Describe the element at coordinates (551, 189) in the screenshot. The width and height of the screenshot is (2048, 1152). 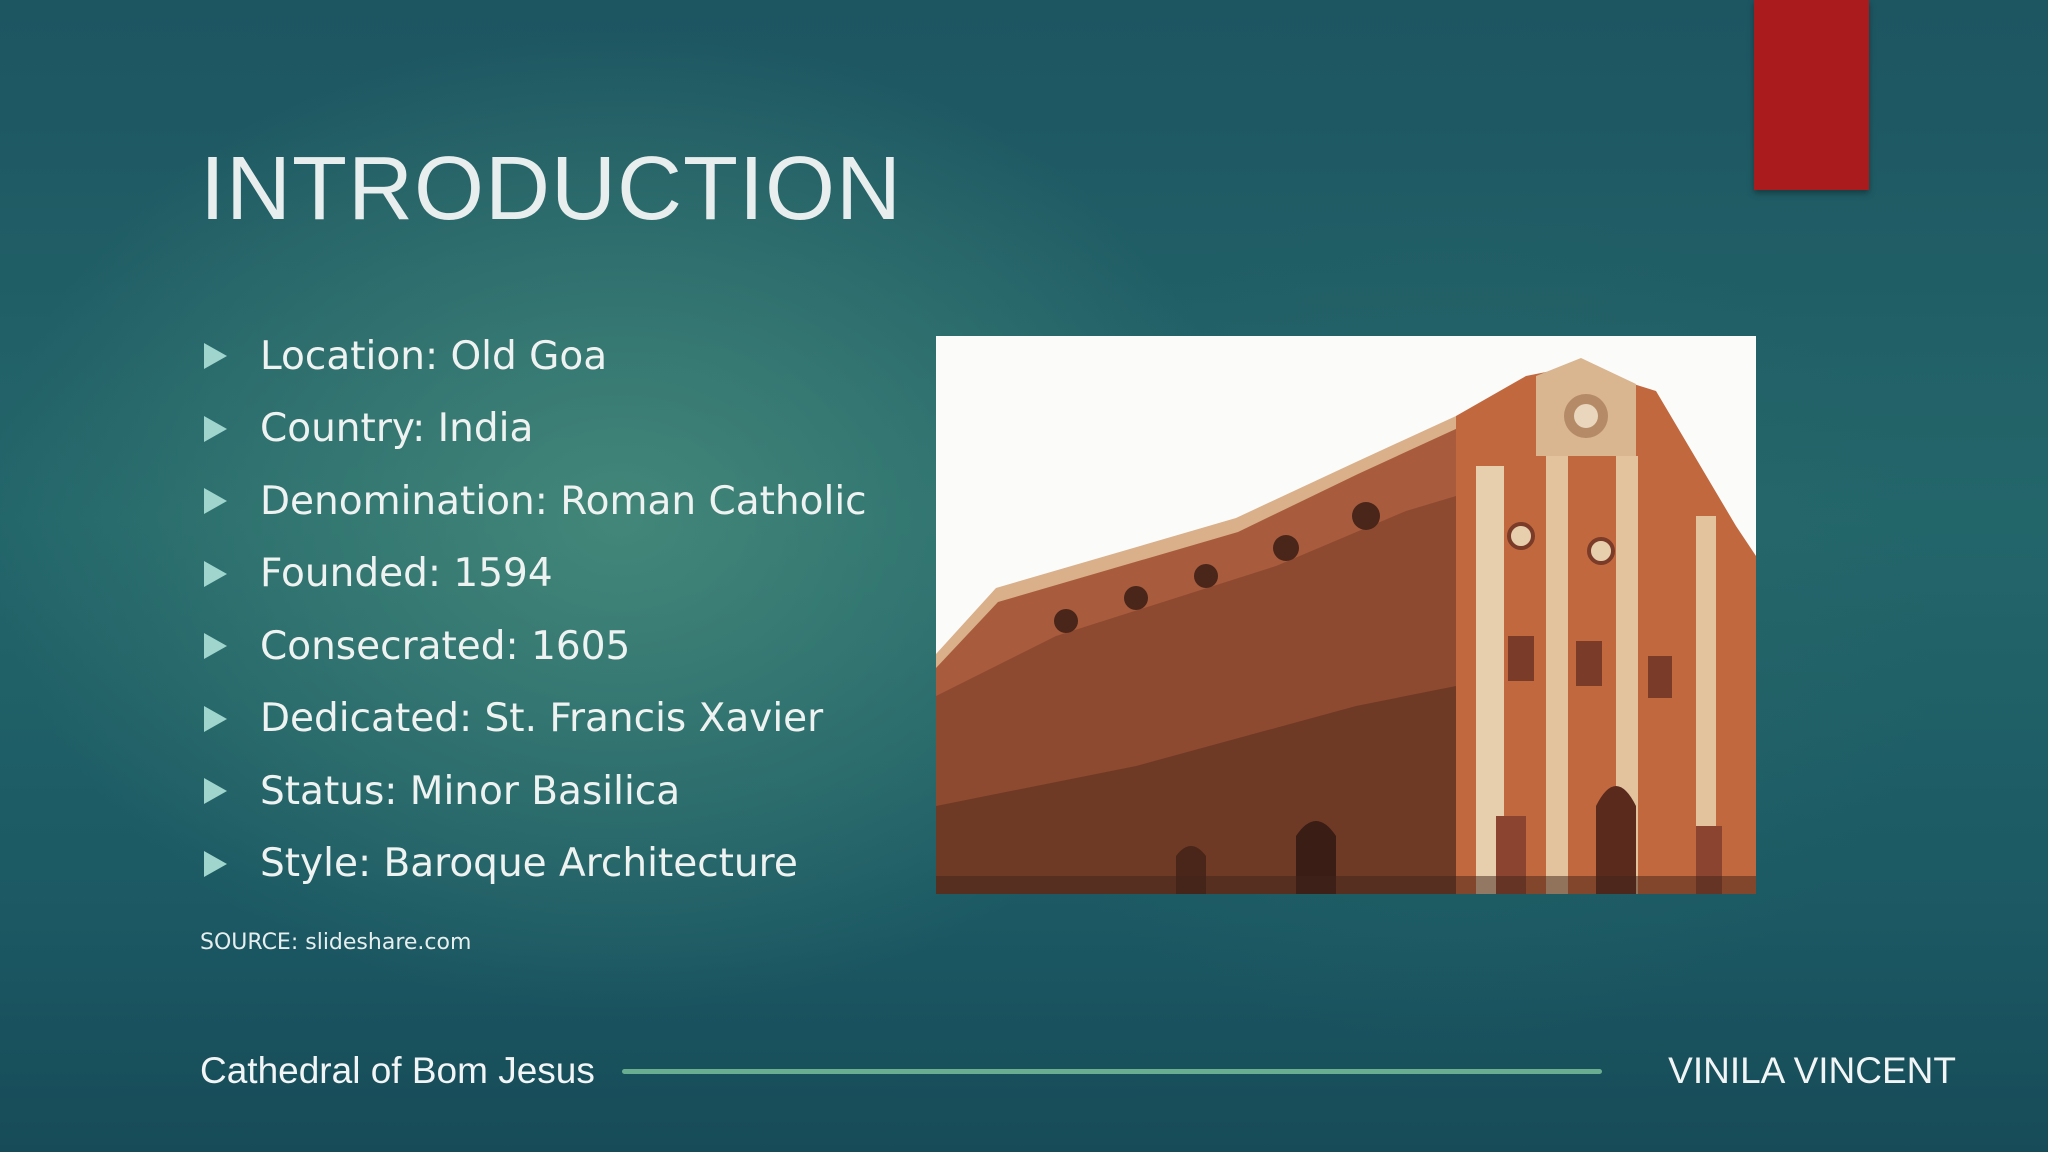
I see `slide-title: INTRODUCTION` at that location.